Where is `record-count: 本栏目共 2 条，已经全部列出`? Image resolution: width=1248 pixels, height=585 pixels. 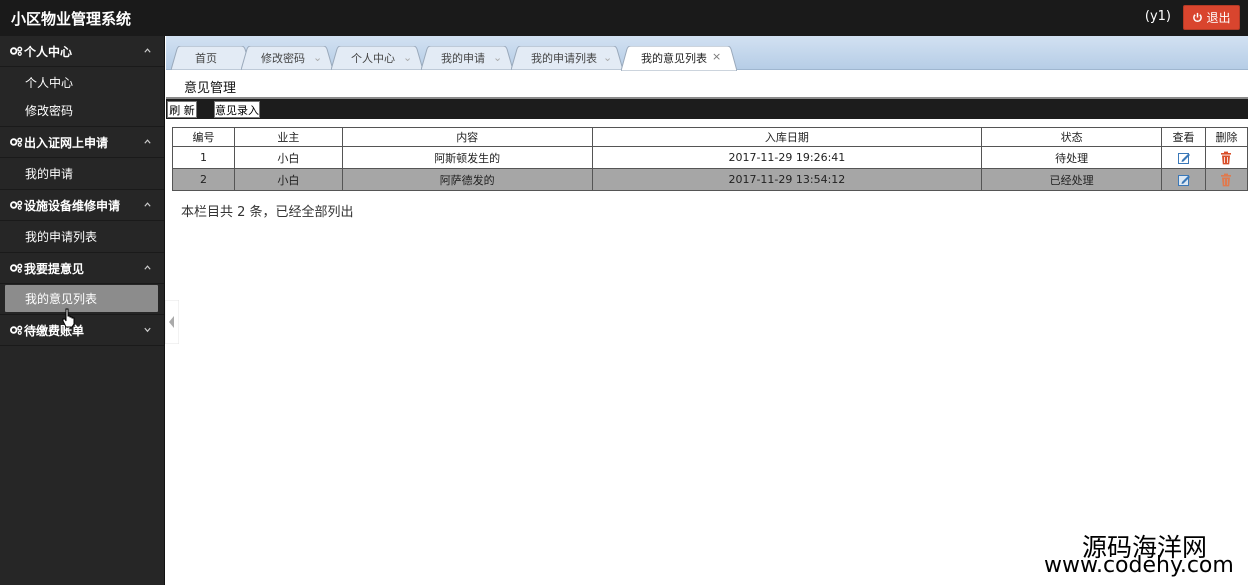 record-count: 本栏目共 2 条，已经全部列出 is located at coordinates (267, 212).